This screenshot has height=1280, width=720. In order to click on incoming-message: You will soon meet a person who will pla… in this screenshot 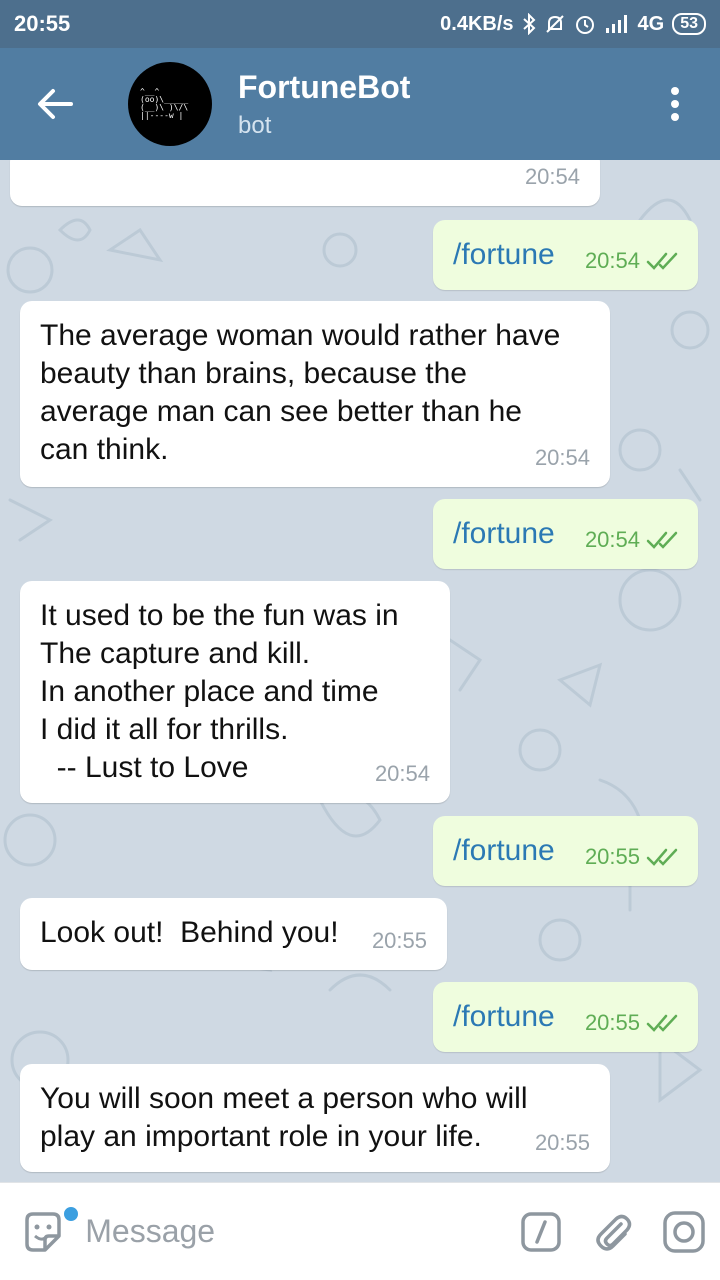, I will do `click(315, 1118)`.